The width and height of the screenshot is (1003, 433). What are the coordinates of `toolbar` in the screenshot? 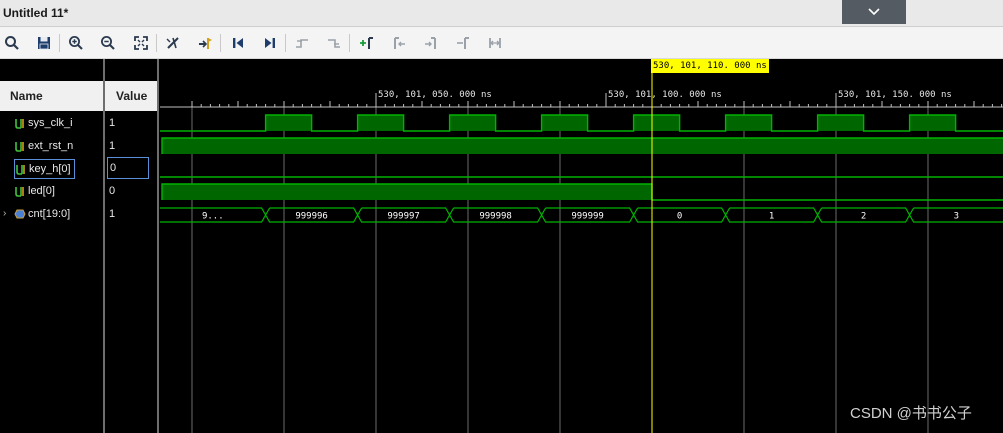 It's located at (501, 43).